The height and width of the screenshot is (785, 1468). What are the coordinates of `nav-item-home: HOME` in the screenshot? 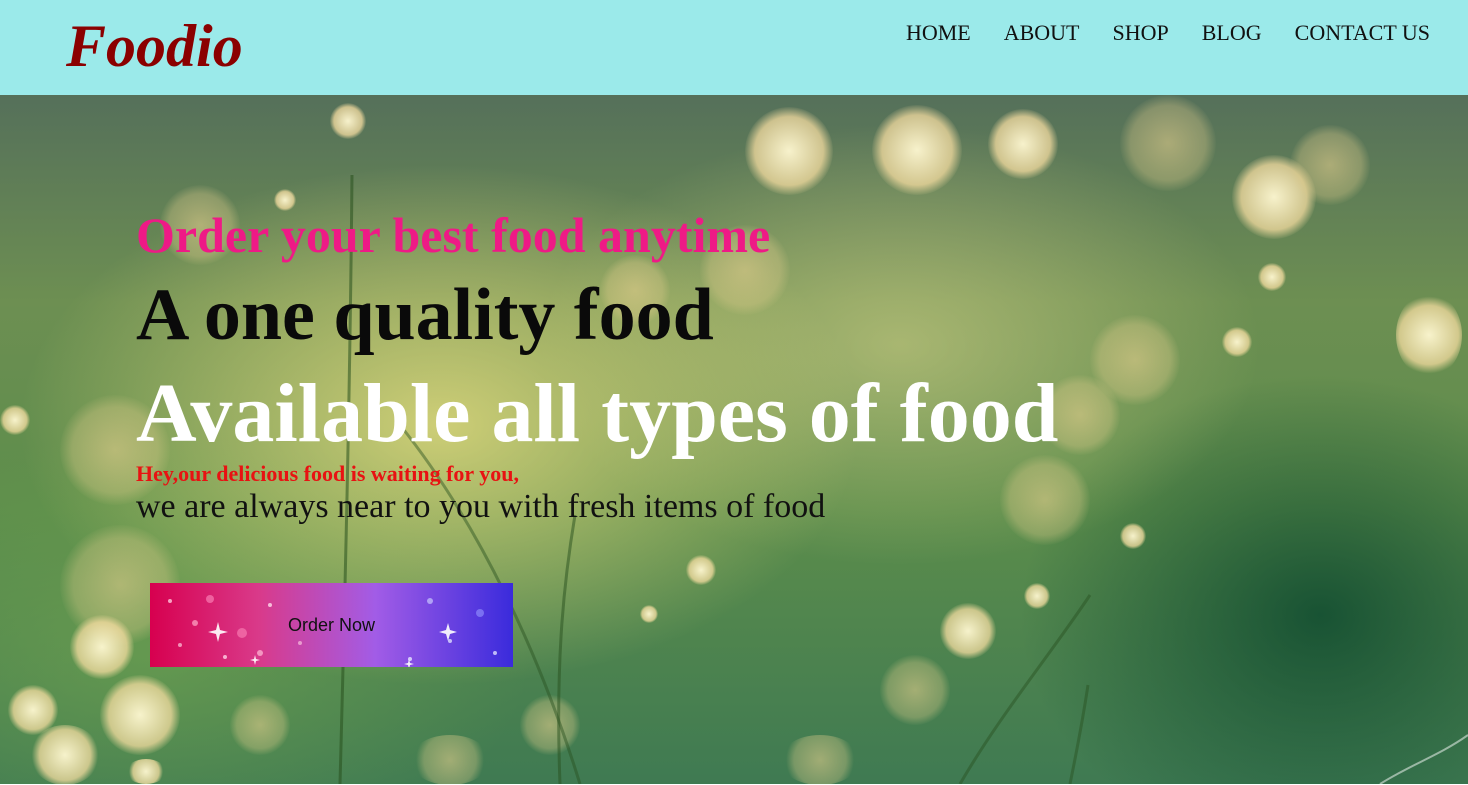 It's located at (938, 33).